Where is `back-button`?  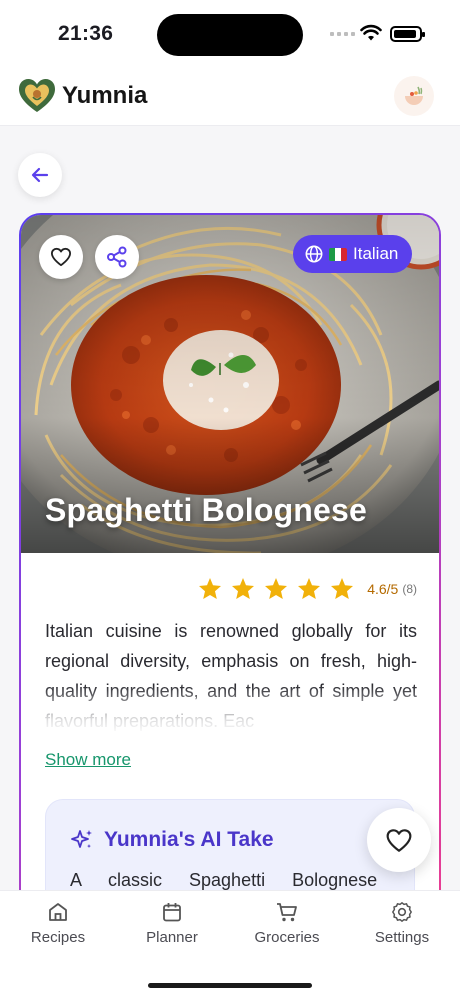
back-button is located at coordinates (40, 175).